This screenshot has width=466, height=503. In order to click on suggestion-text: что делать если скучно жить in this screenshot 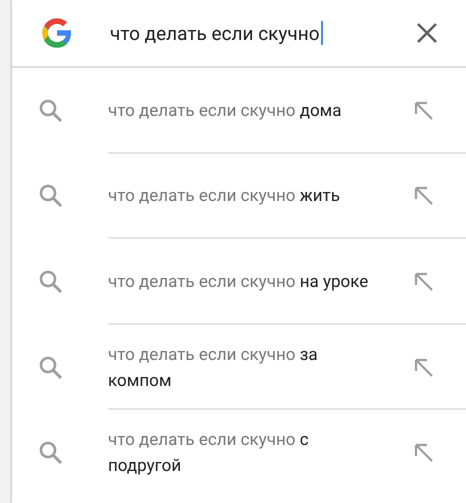, I will do `click(243, 196)`.